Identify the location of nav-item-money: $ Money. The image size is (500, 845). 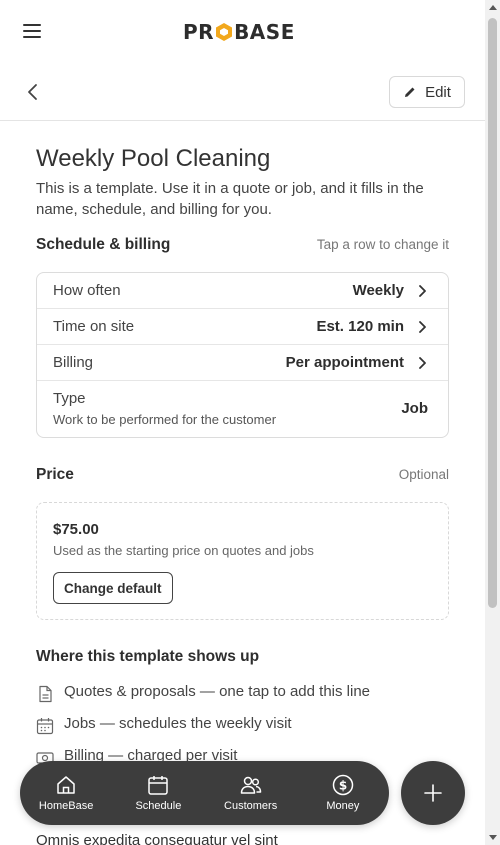
(343, 793).